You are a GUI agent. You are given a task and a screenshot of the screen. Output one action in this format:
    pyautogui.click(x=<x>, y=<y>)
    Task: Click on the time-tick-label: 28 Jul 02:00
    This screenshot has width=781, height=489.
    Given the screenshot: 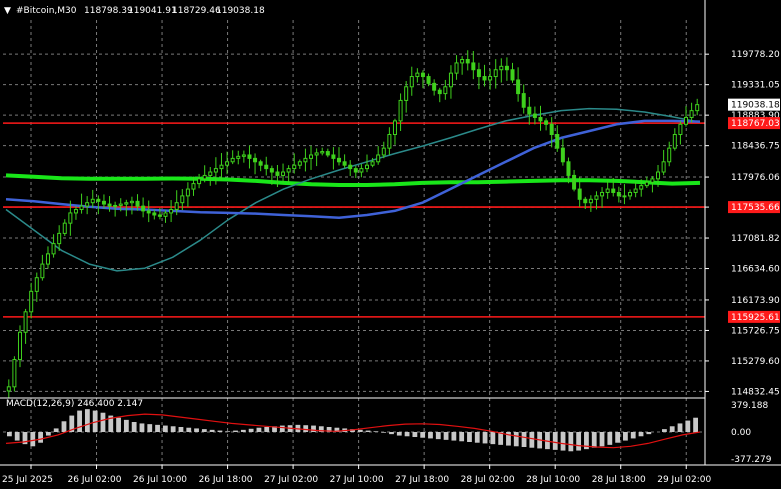 What is the action you would take?
    pyautogui.click(x=488, y=480)
    